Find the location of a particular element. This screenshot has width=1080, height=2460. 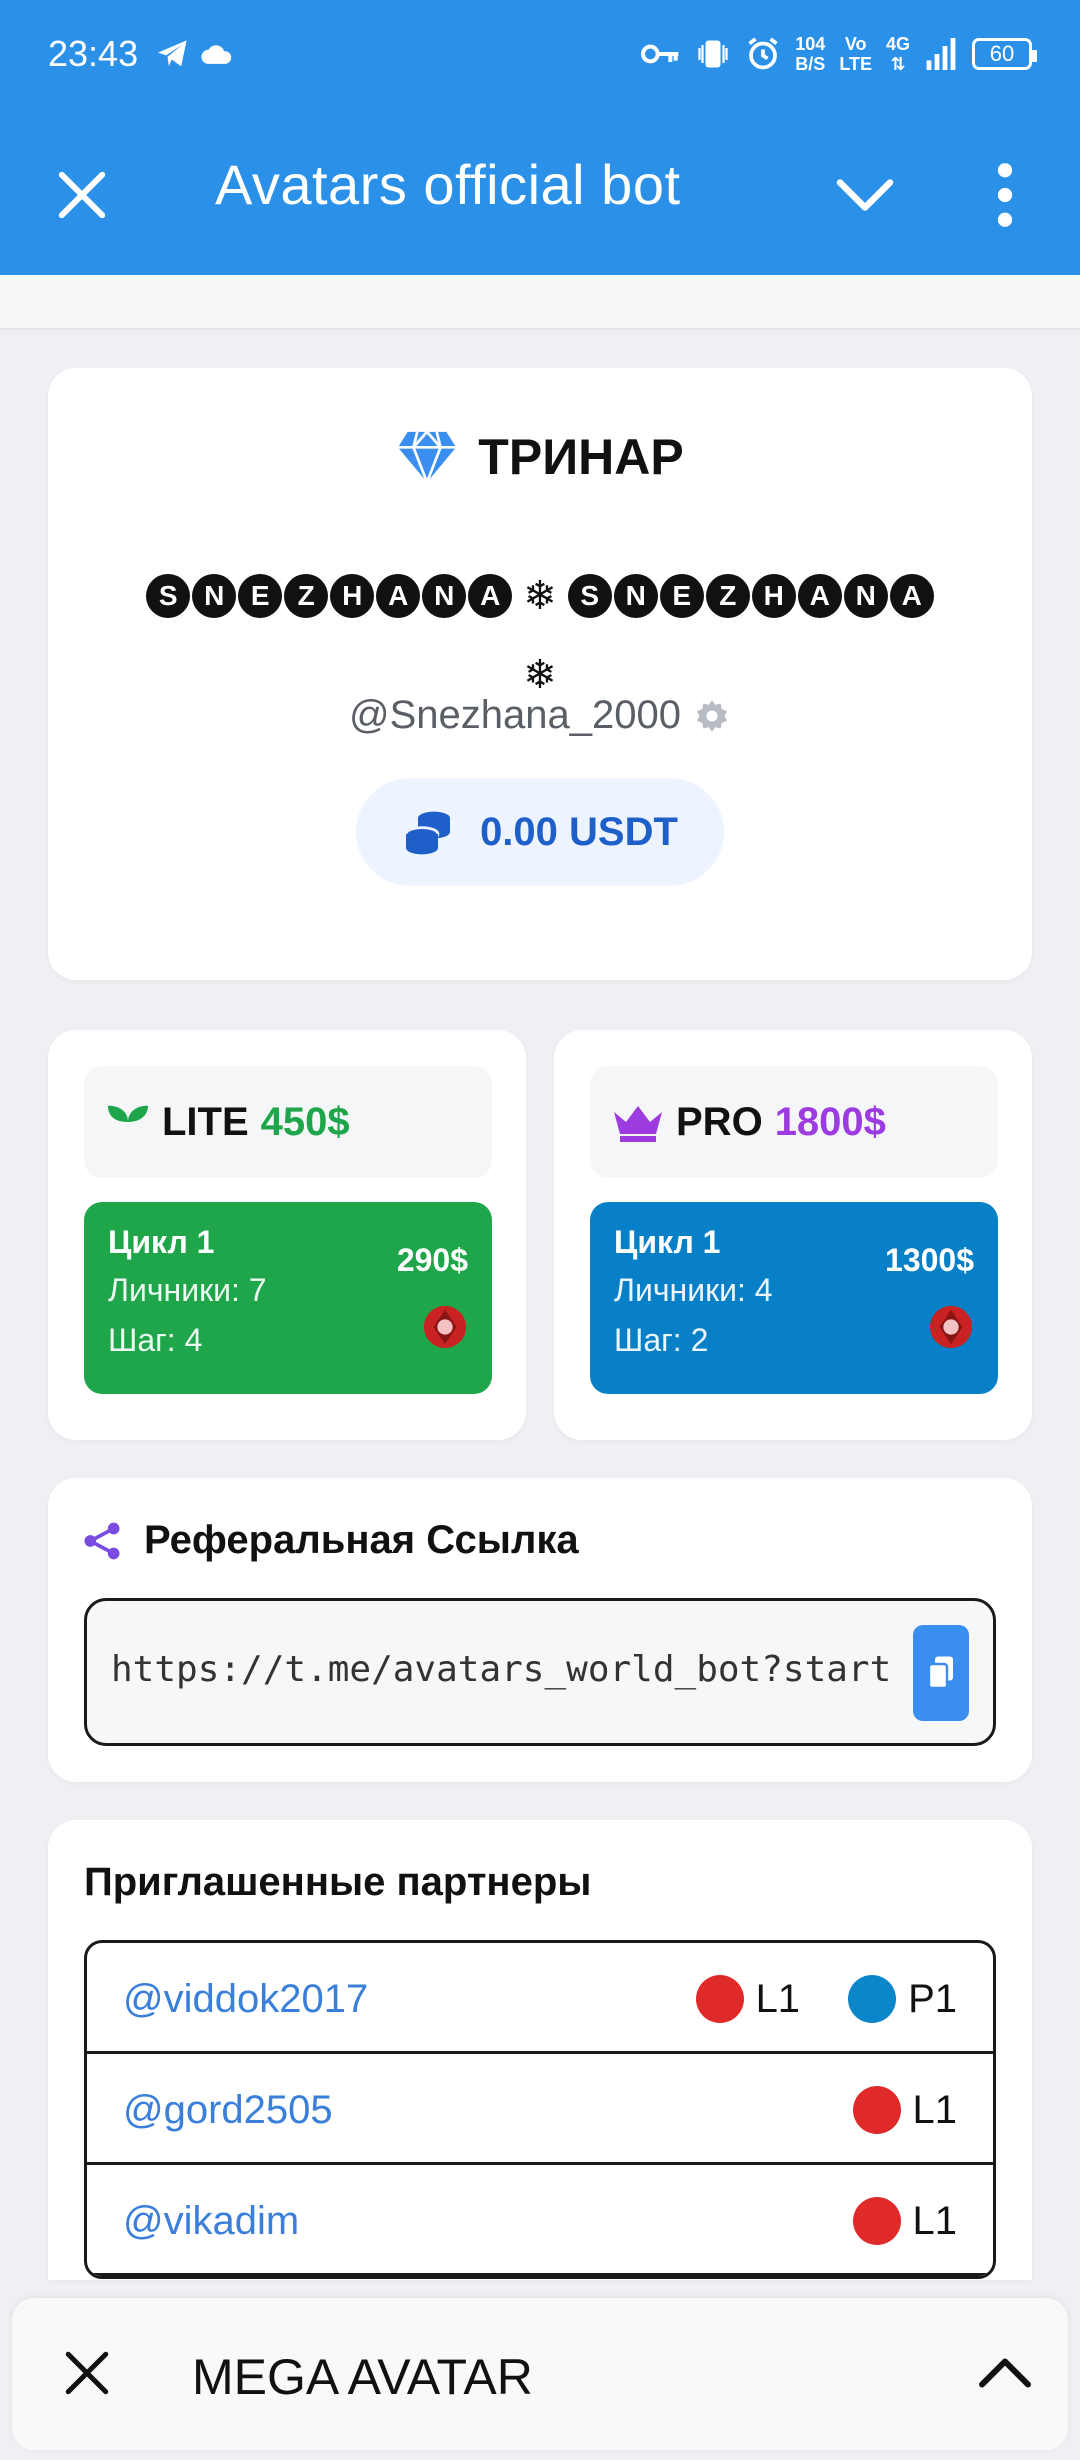

partner-row: @gord2505 L1 is located at coordinates (540, 2109).